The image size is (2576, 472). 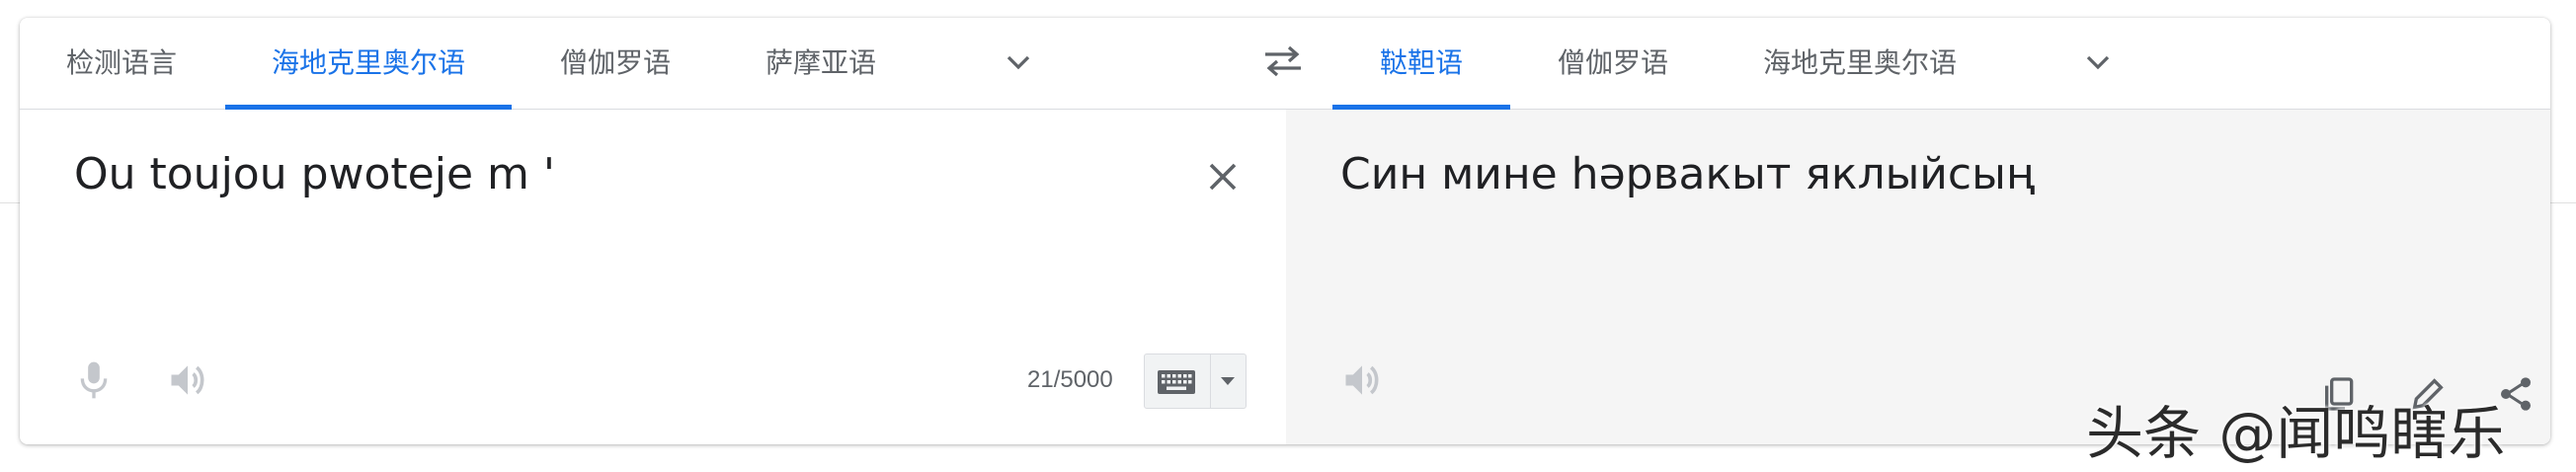 What do you see at coordinates (1283, 61) in the screenshot?
I see `swap-languages-icon` at bounding box center [1283, 61].